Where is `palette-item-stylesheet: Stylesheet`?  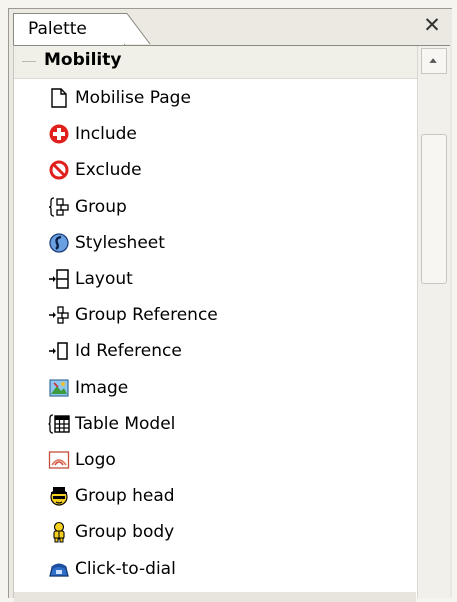
palette-item-stylesheet: Stylesheet is located at coordinates (215, 243).